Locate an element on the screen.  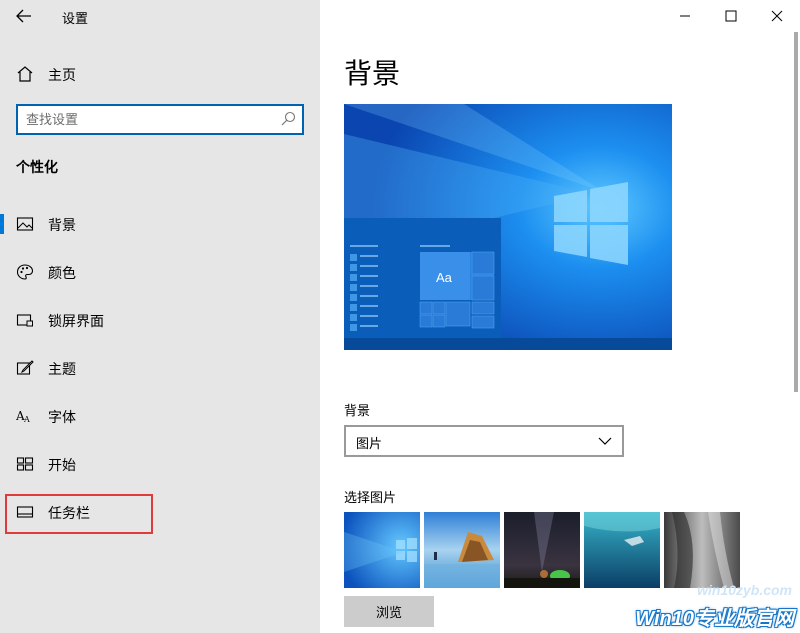
back-button is located at coordinates (24, 16).